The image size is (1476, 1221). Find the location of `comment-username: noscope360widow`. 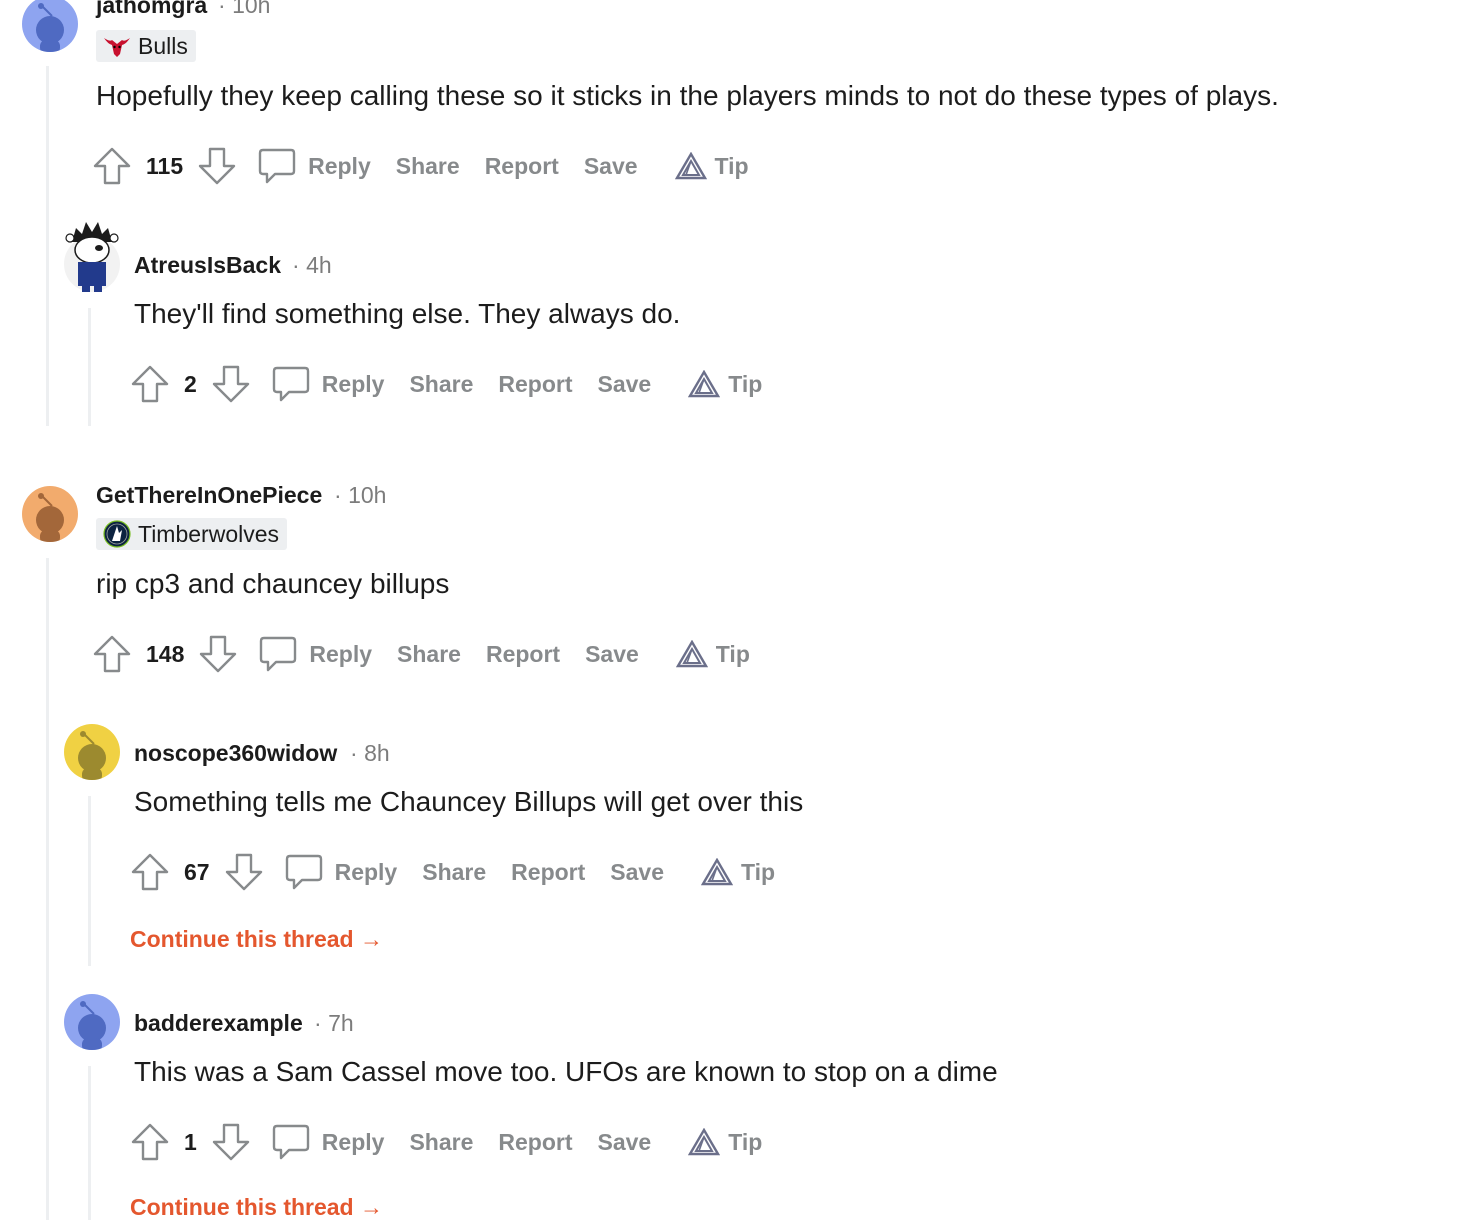

comment-username: noscope360widow is located at coordinates (235, 753).